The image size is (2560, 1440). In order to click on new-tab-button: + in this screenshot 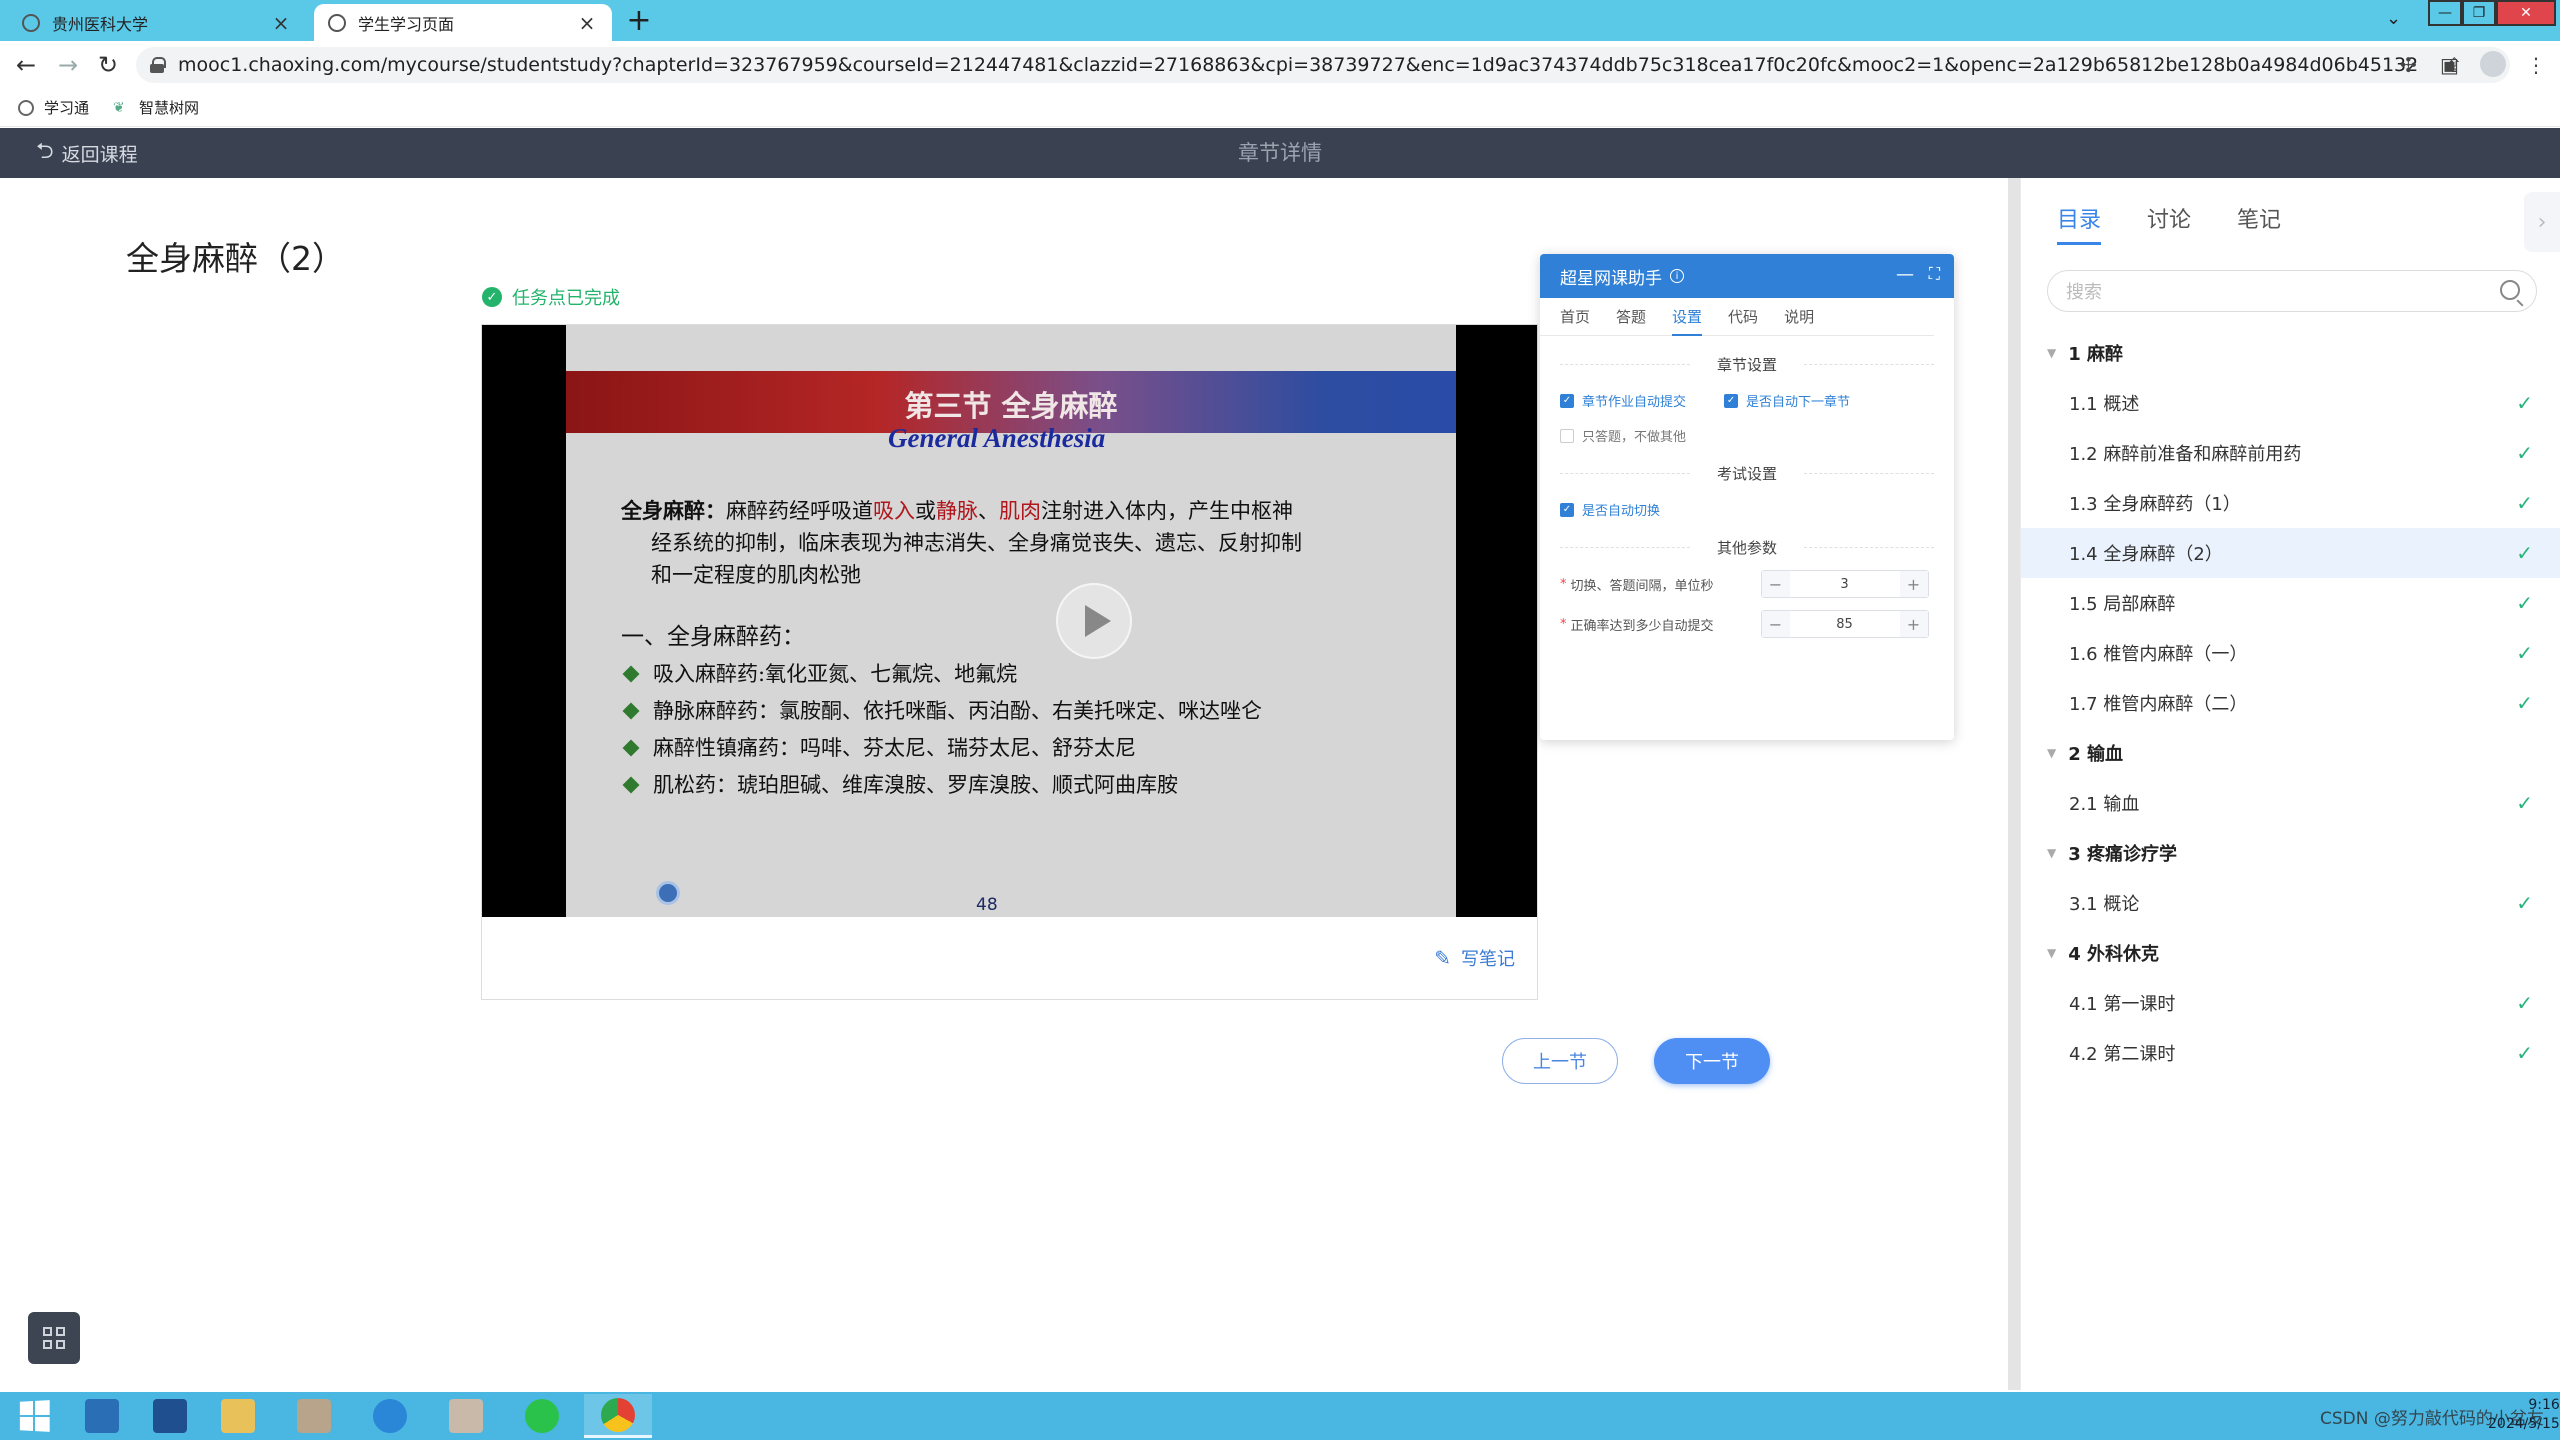, I will do `click(639, 21)`.